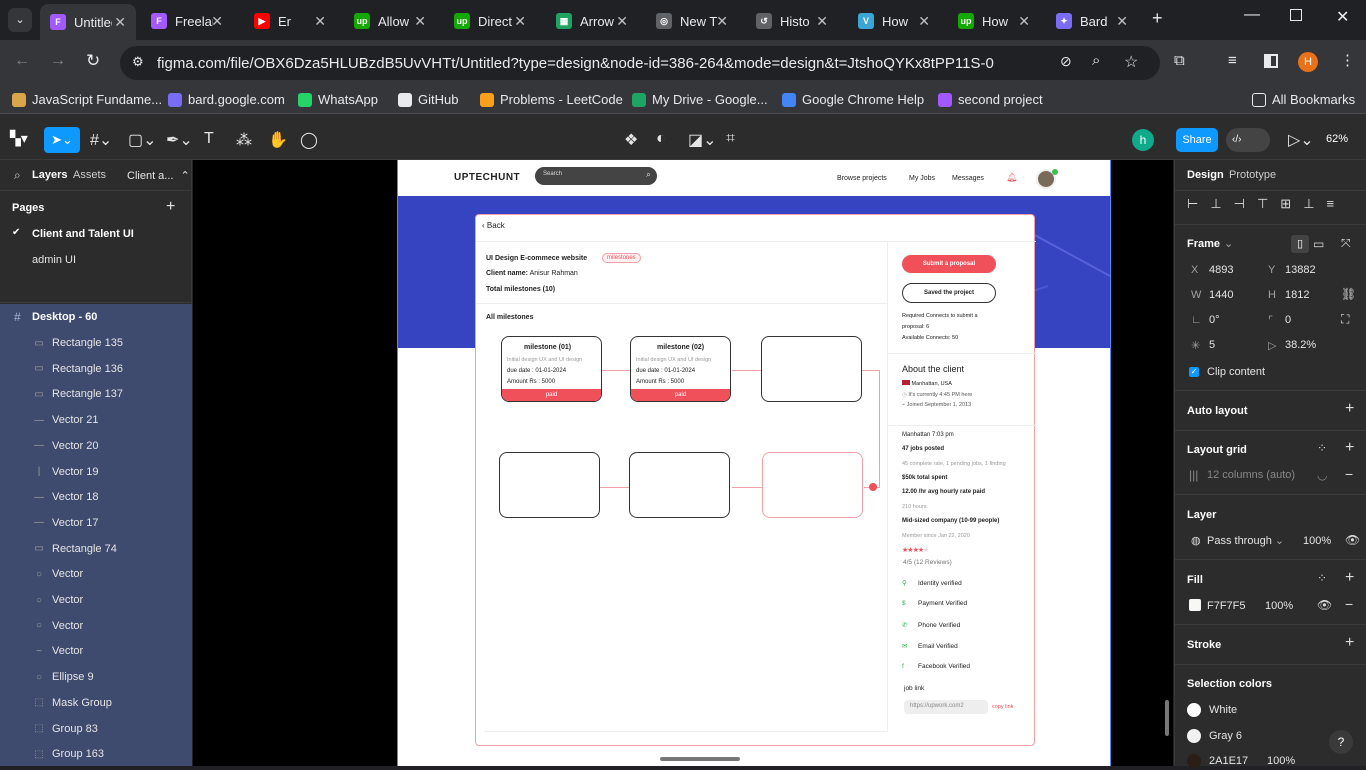 This screenshot has height=770, width=1366. I want to click on portrait-icon: ▯, so click(1300, 244).